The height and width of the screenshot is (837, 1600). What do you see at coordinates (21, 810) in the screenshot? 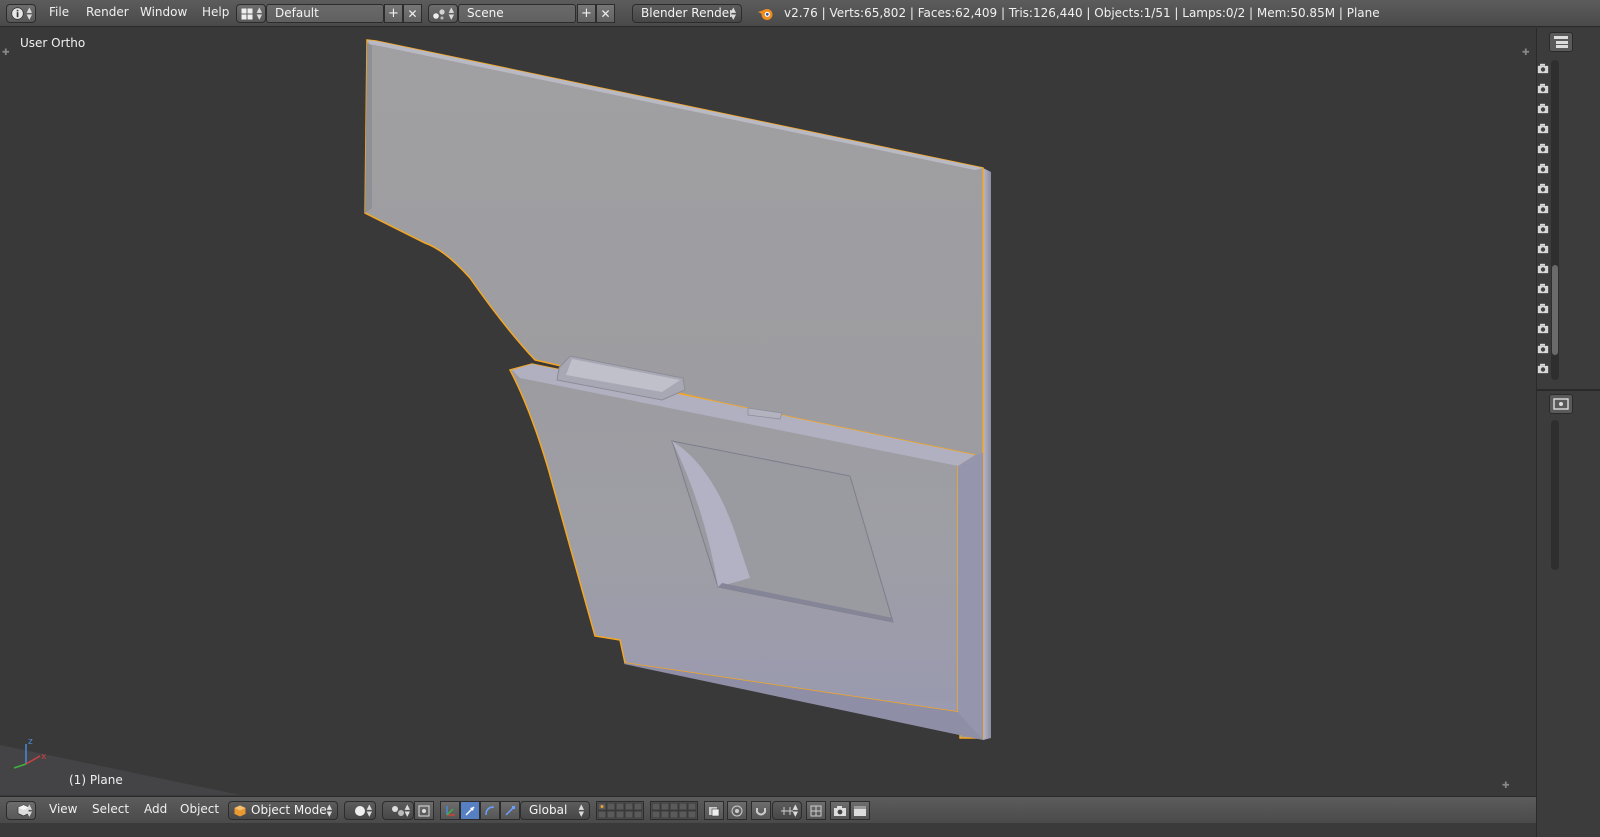
I see `editor-type-3dview-button: ▲ ▼` at bounding box center [21, 810].